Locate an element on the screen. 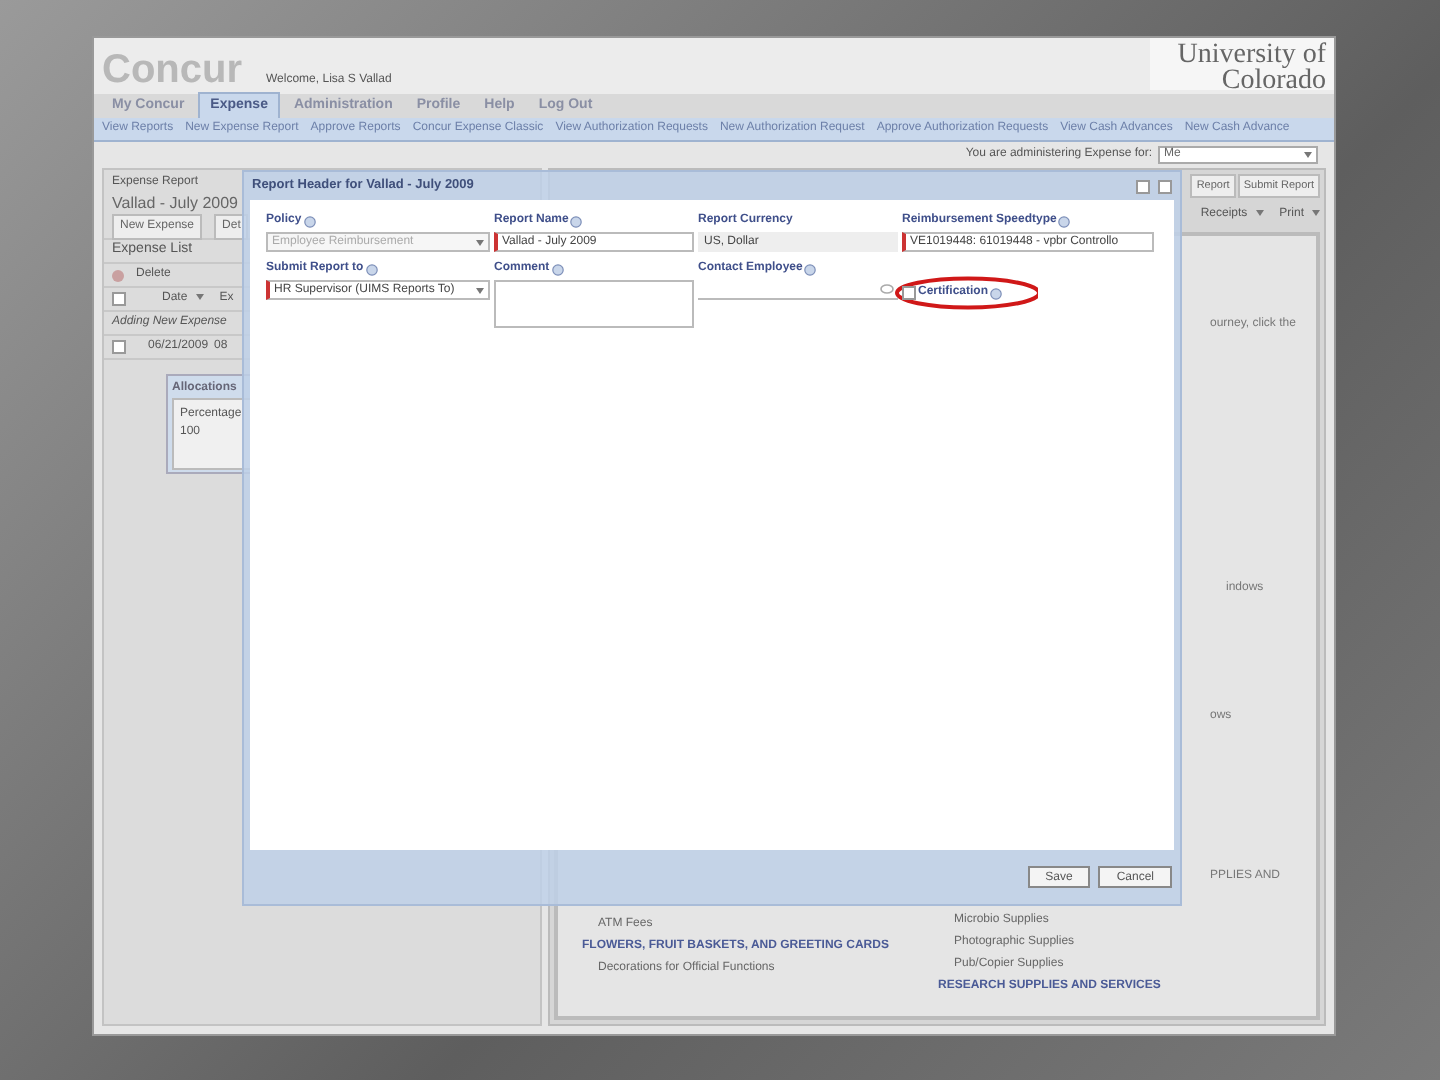 The width and height of the screenshot is (1440, 1080). lookup-field is located at coordinates (798, 290).